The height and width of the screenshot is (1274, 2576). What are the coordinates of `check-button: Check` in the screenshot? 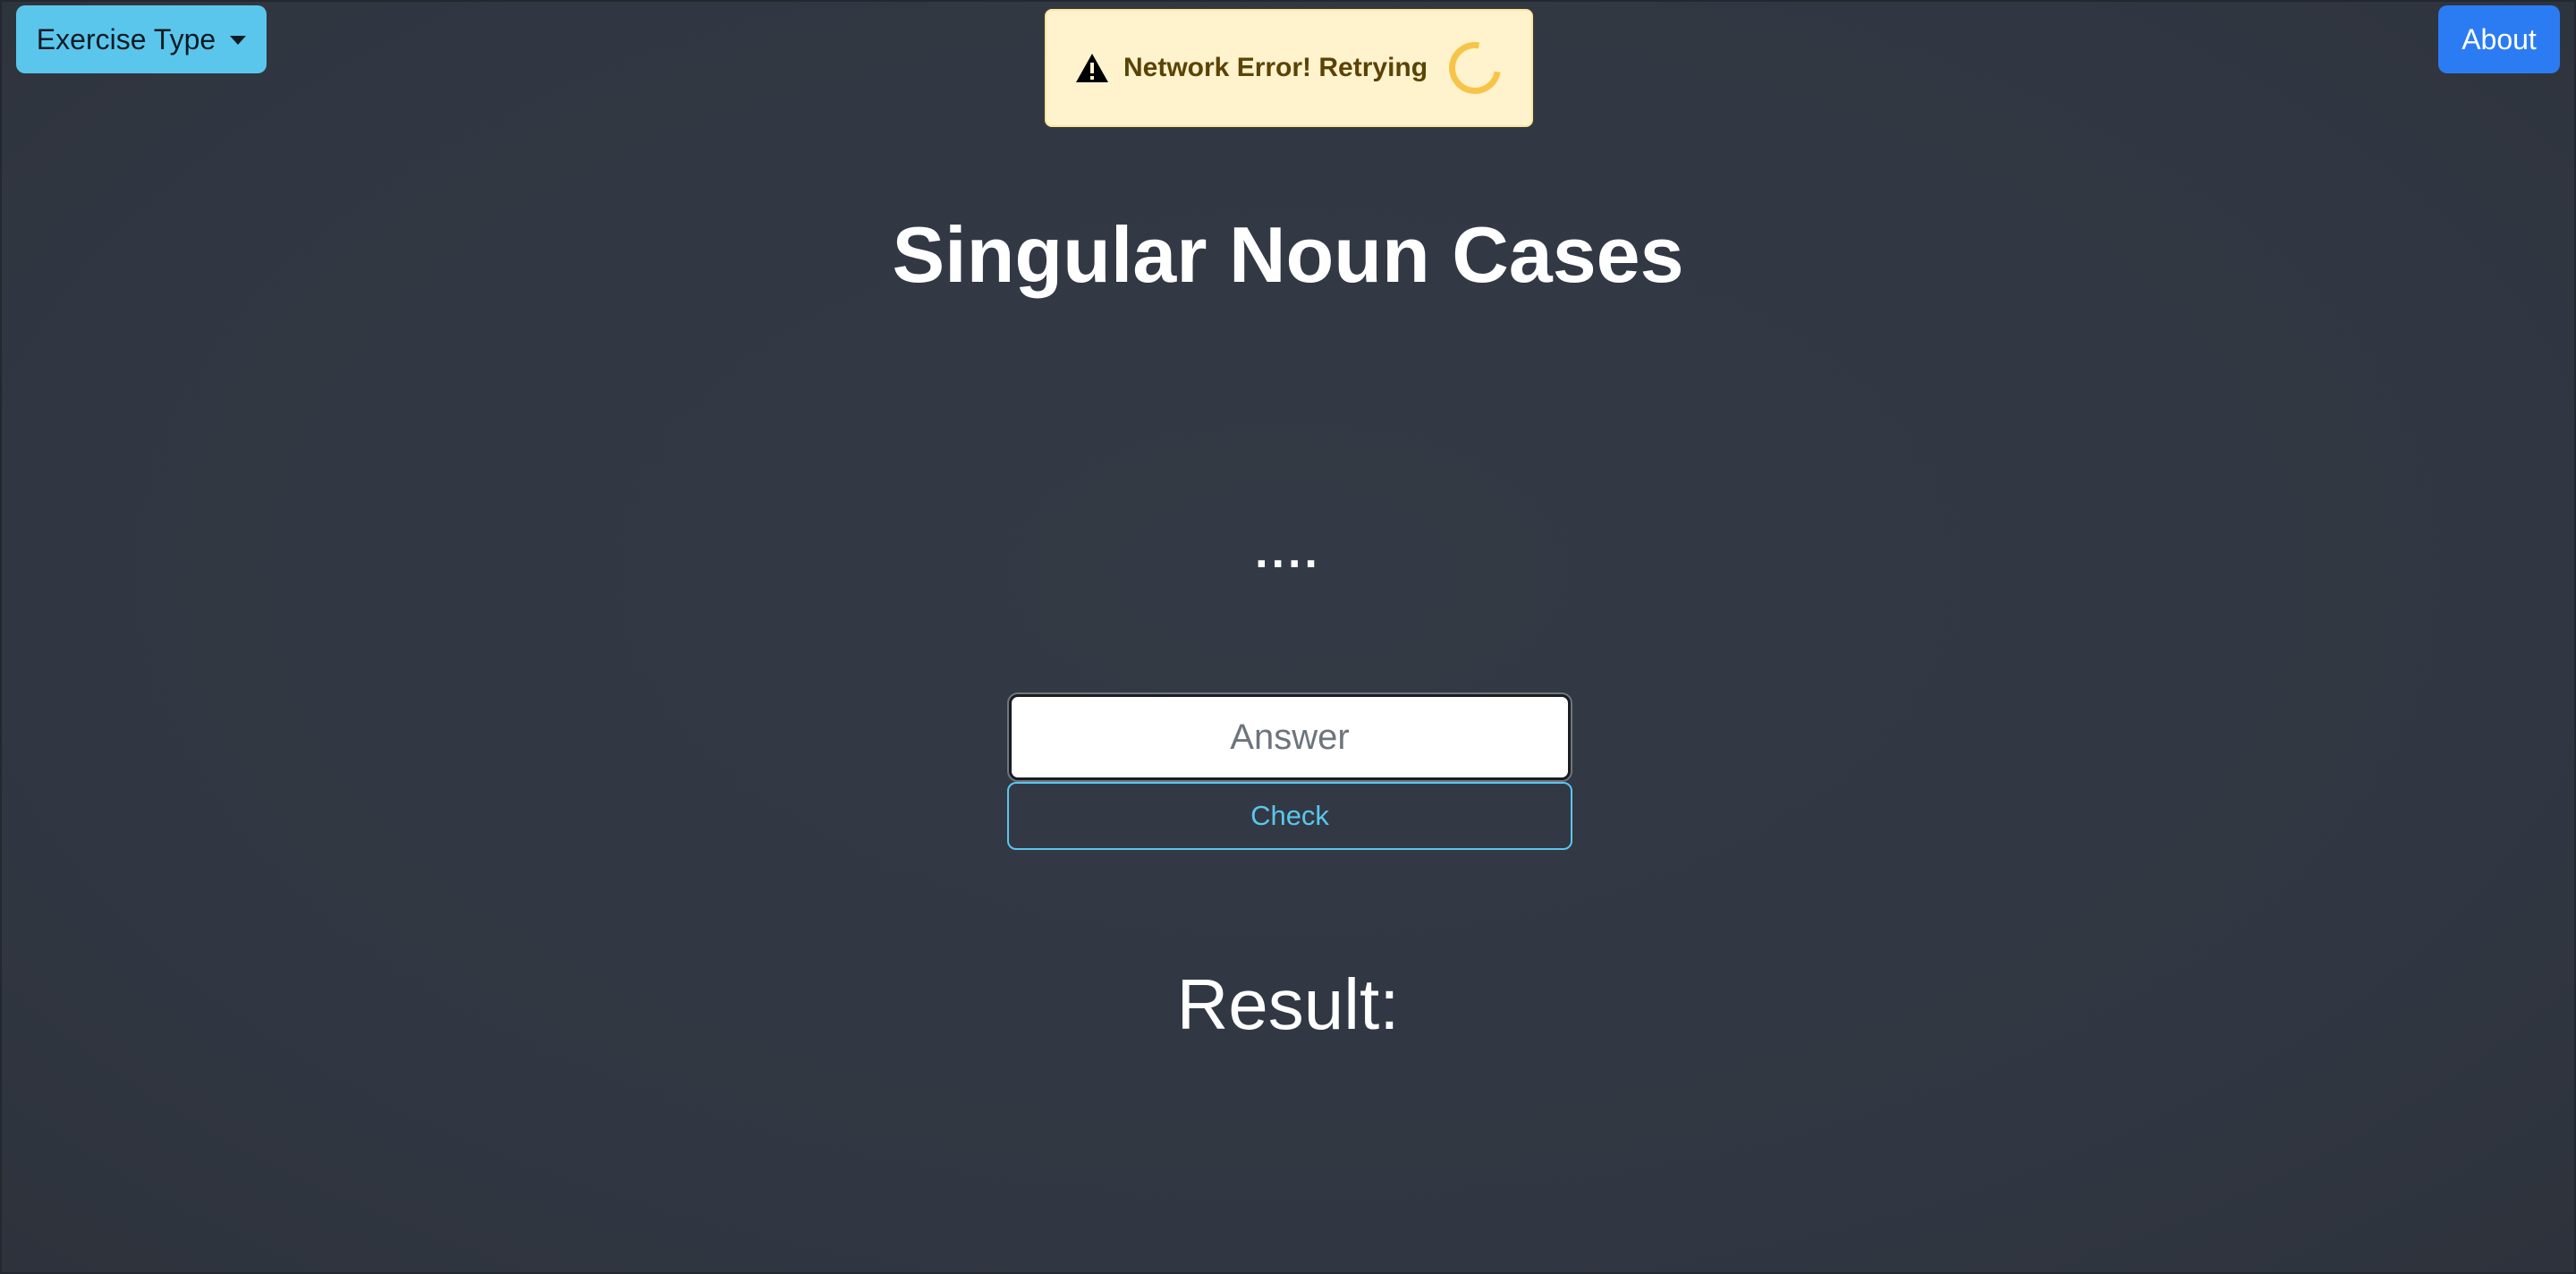 It's located at (1289, 816).